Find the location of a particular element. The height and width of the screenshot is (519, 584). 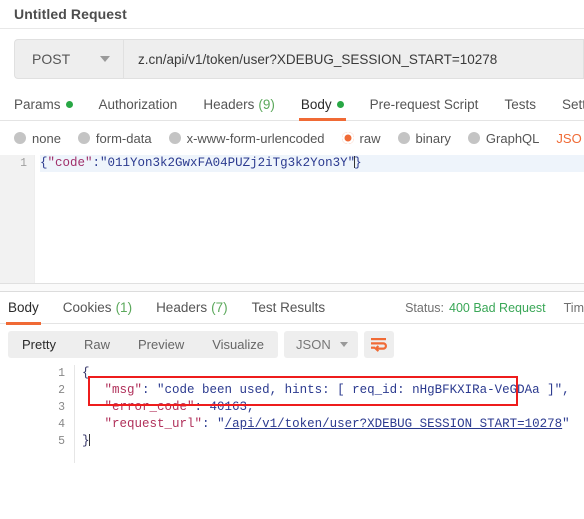

request-code-colon: : is located at coordinates (96, 163).